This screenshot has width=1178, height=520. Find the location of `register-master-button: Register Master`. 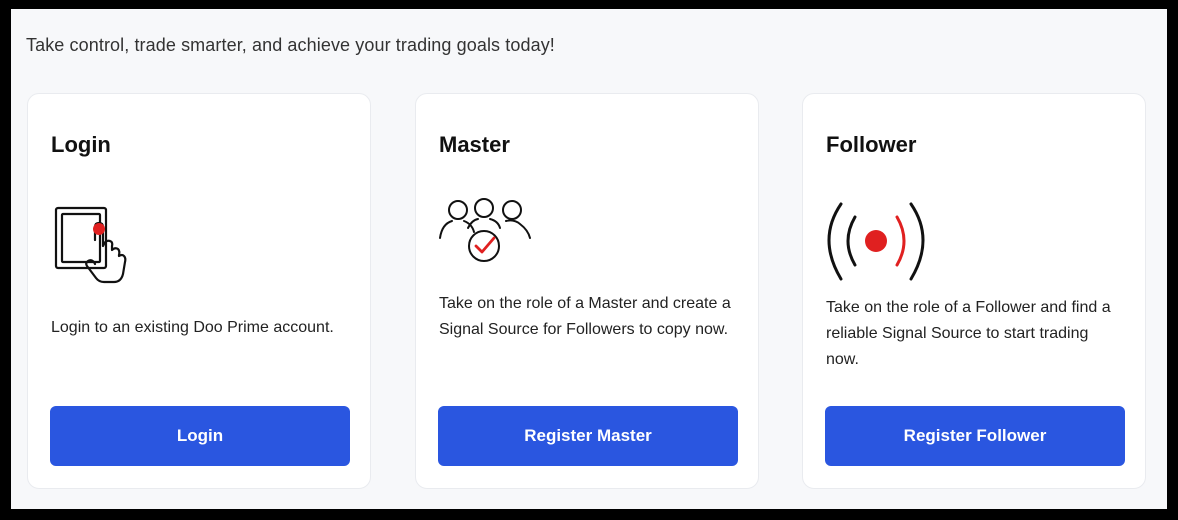

register-master-button: Register Master is located at coordinates (588, 436).